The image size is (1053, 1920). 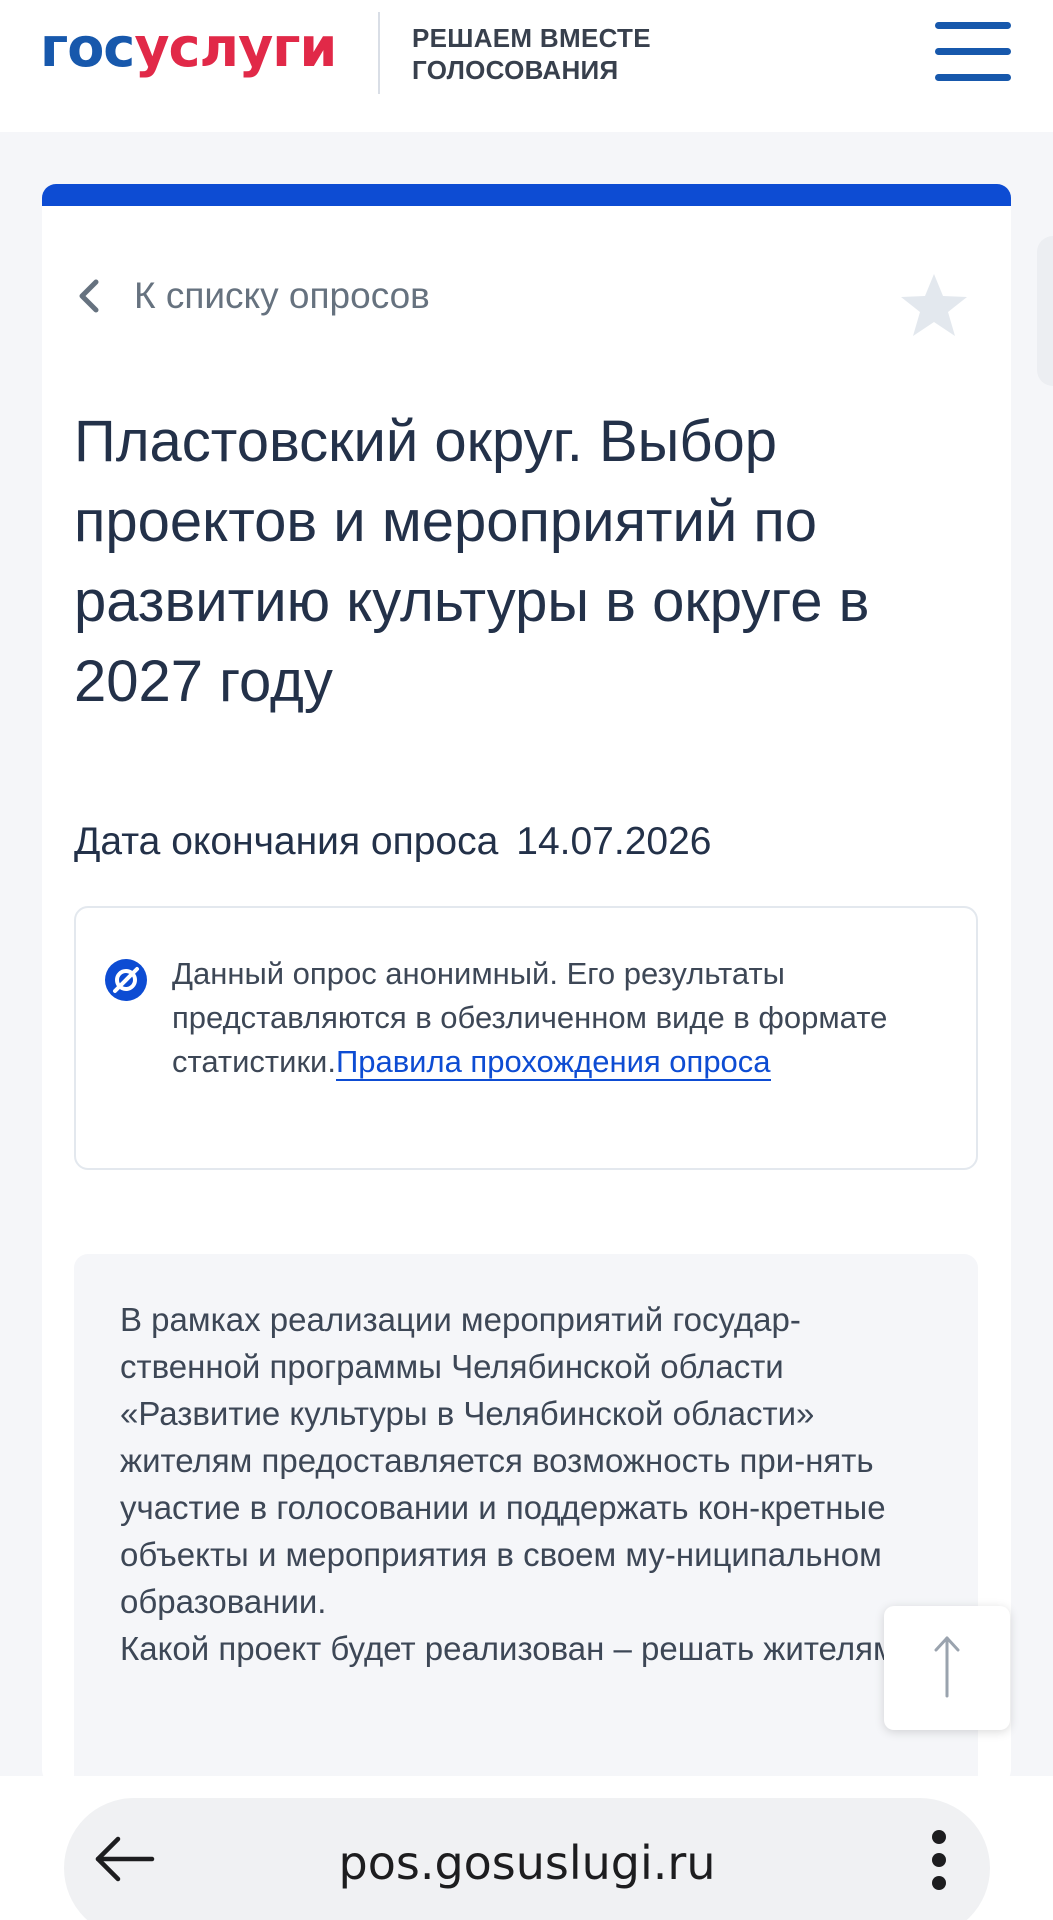 I want to click on side-panel-edge, so click(x=1045, y=311).